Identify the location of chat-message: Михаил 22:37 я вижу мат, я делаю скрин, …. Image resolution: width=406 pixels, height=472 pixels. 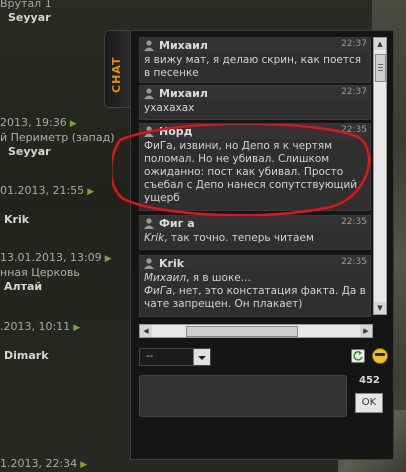
(255, 60).